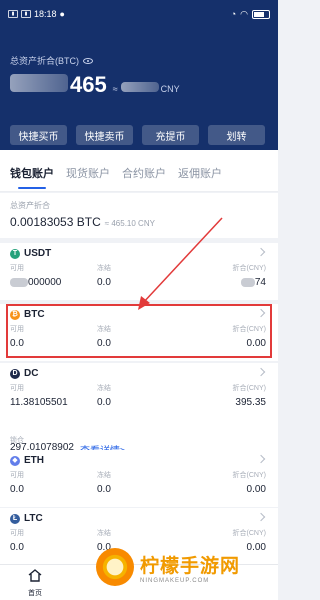  Describe the element at coordinates (115, 567) in the screenshot. I see `lemon-logo-icon` at that location.